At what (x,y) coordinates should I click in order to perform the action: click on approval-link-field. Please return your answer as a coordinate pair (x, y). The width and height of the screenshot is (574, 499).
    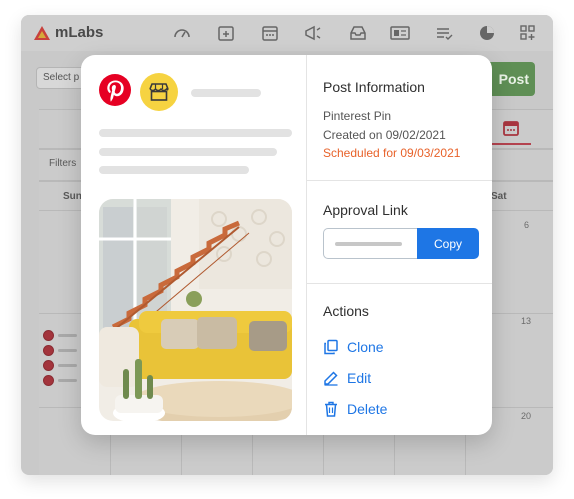
    Looking at the image, I should click on (370, 243).